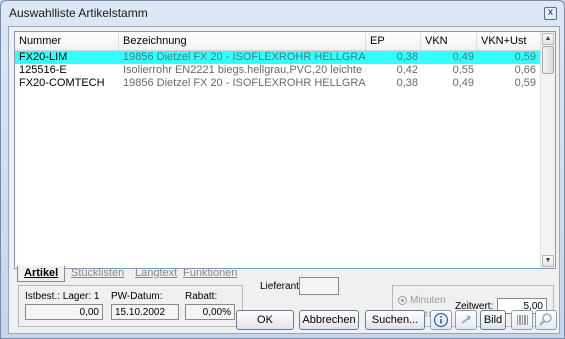 Image resolution: width=565 pixels, height=339 pixels. Describe the element at coordinates (201, 296) in the screenshot. I see `rabatt-label: Rabatt:` at that location.